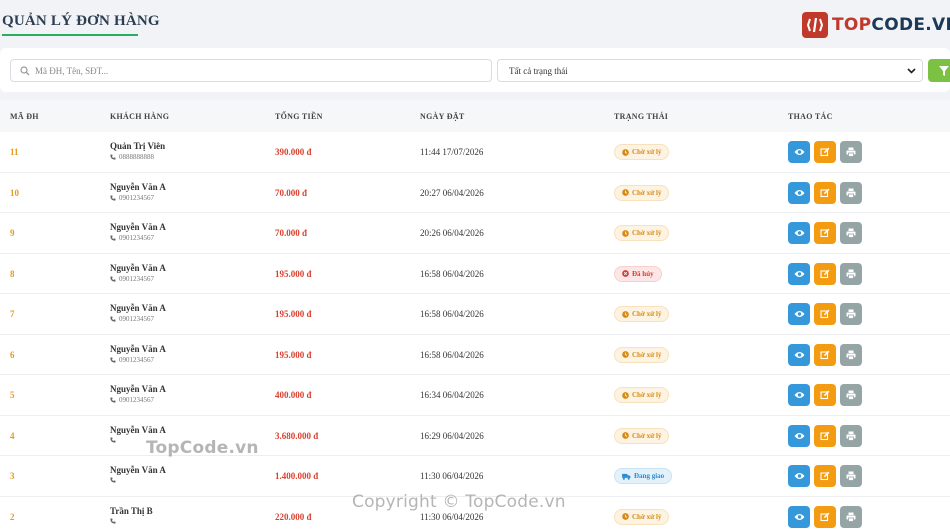  I want to click on customer-phone: 0888888888, so click(132, 157).